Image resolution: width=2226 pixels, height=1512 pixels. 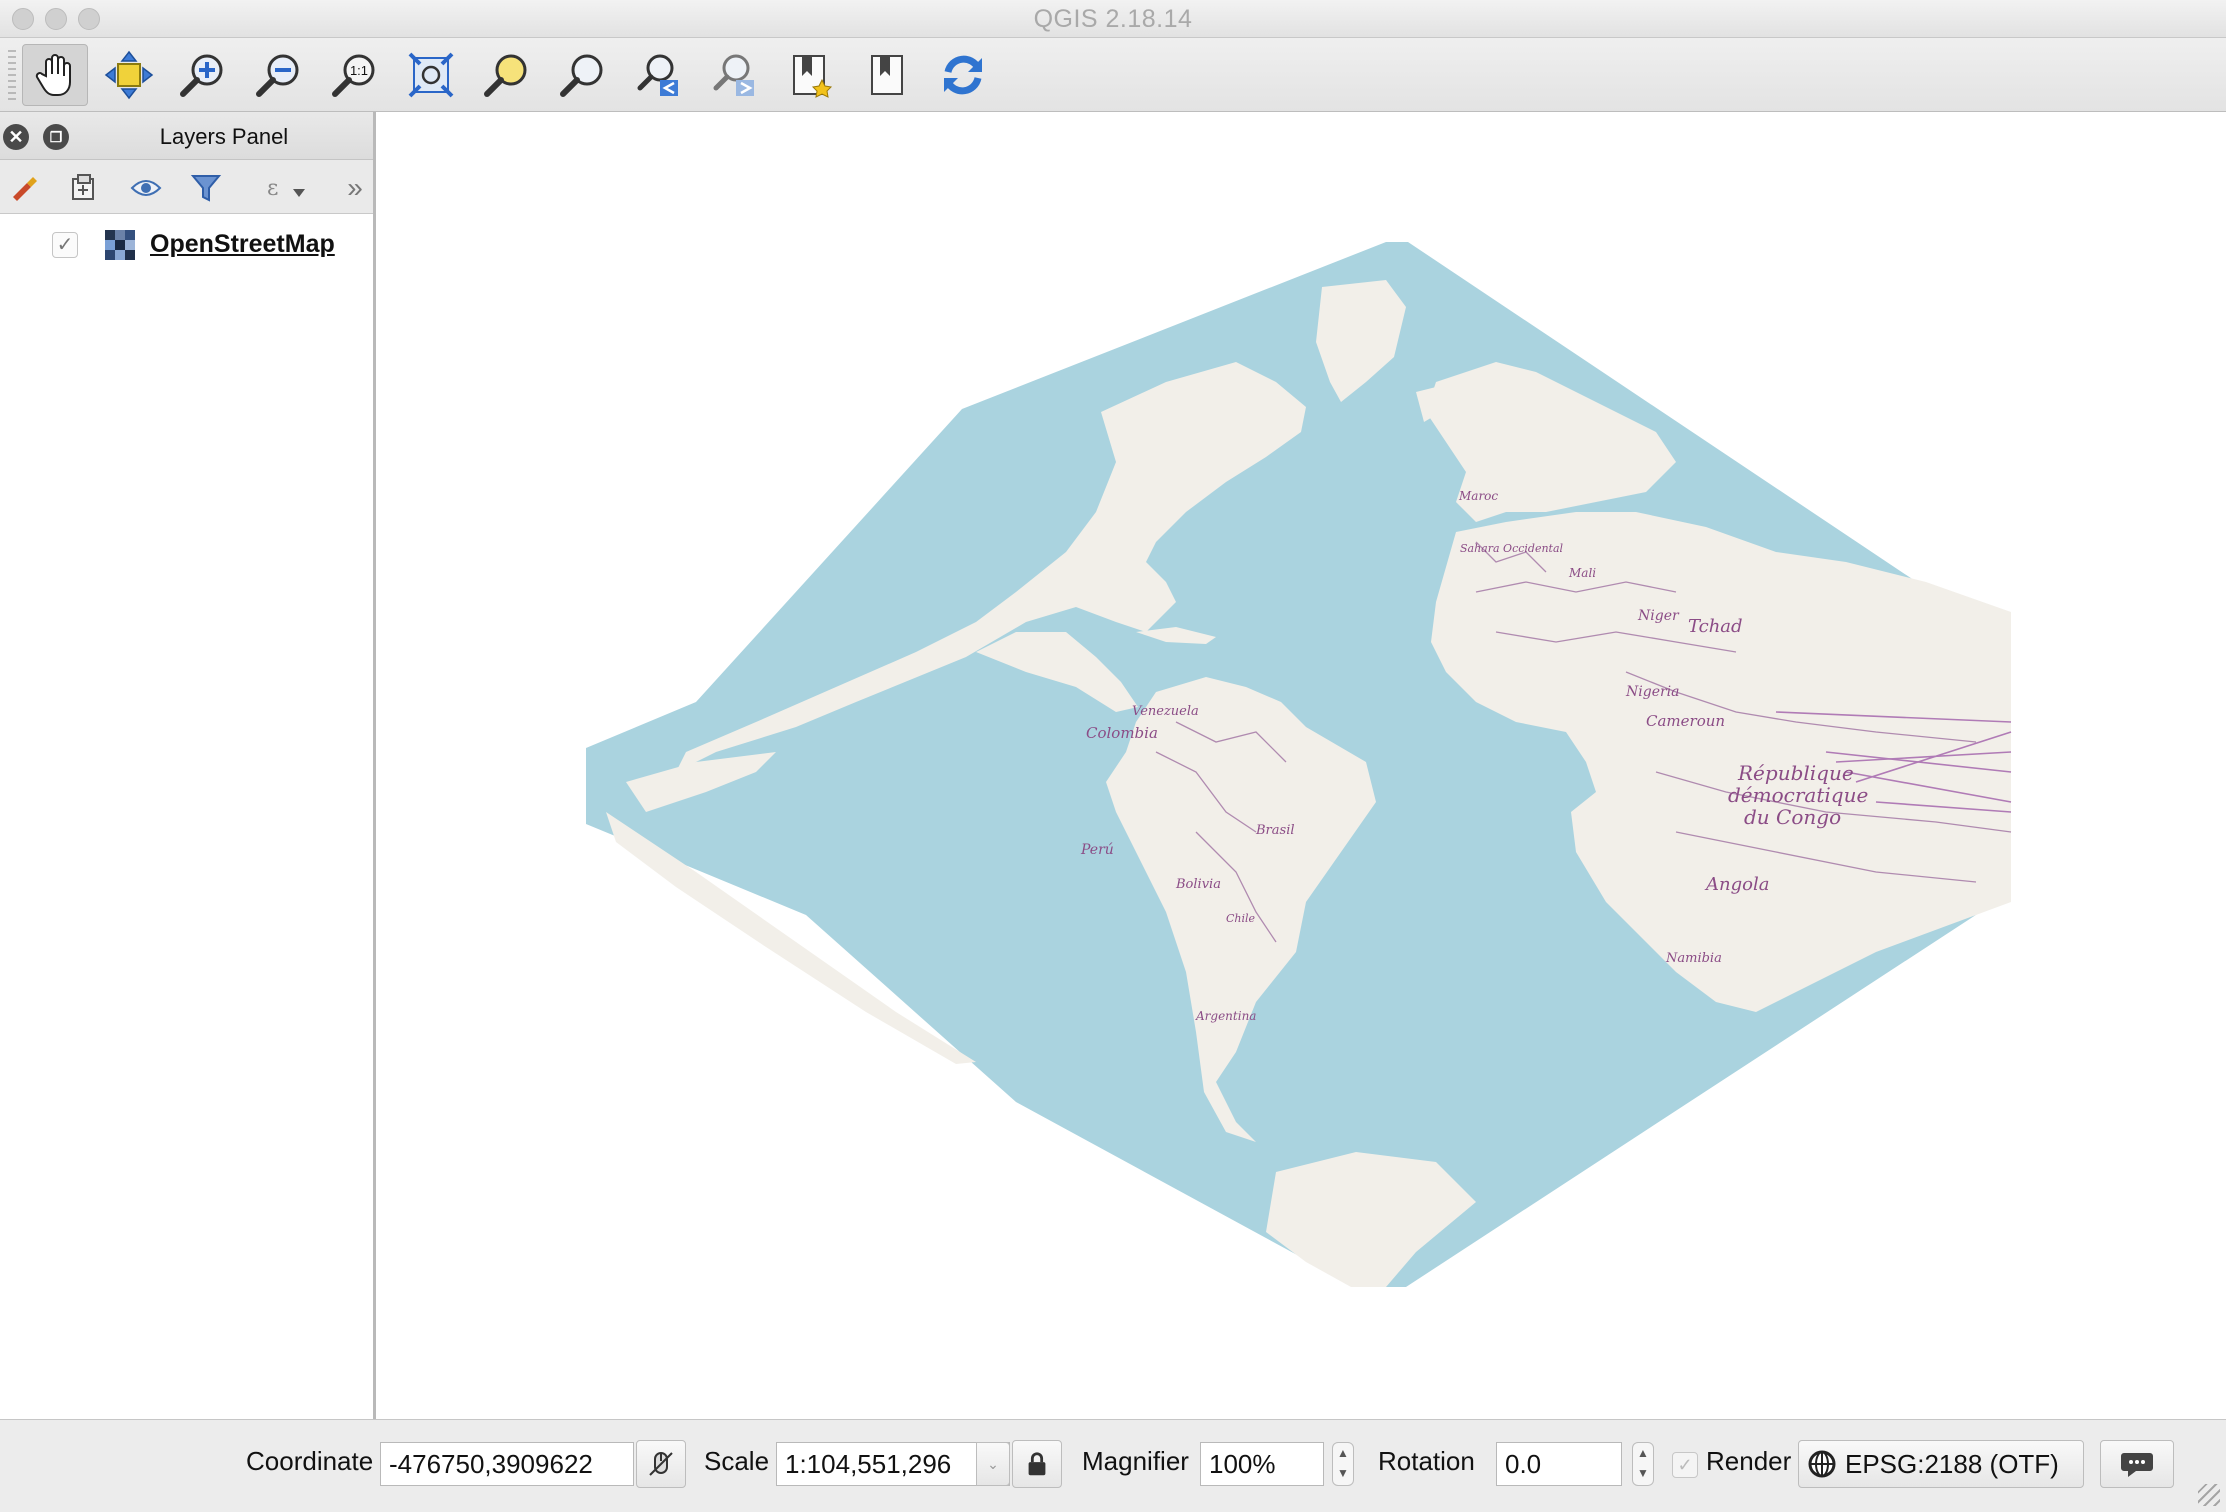 I want to click on label-drc-3: du Congo, so click(x=1792, y=817).